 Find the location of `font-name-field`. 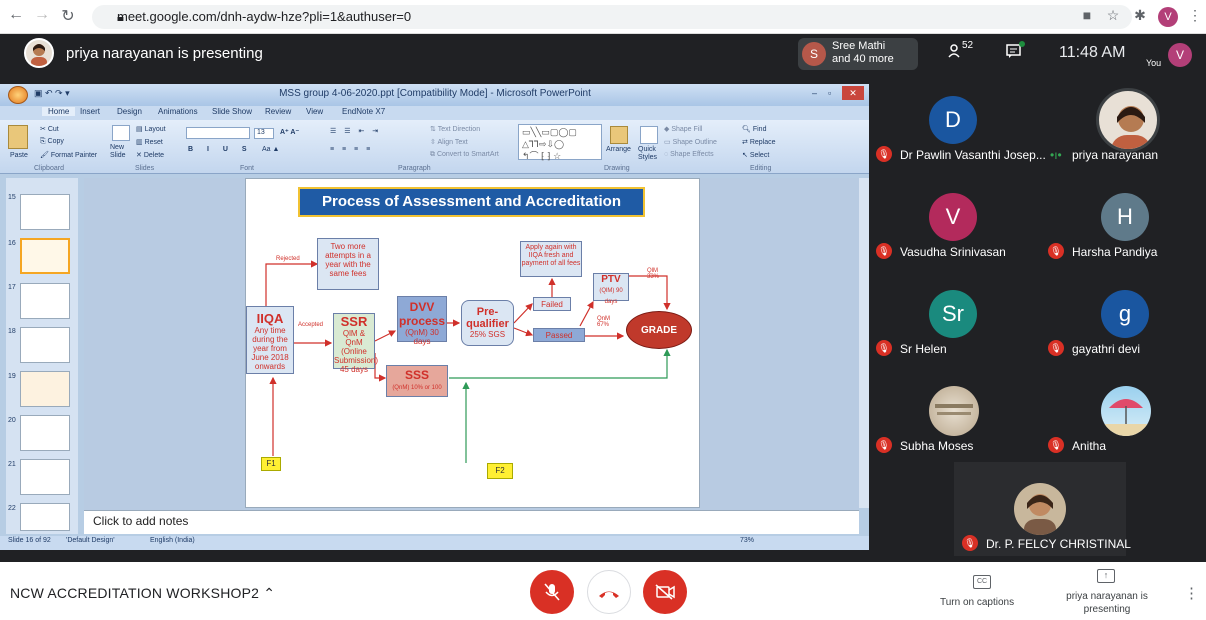

font-name-field is located at coordinates (218, 133).